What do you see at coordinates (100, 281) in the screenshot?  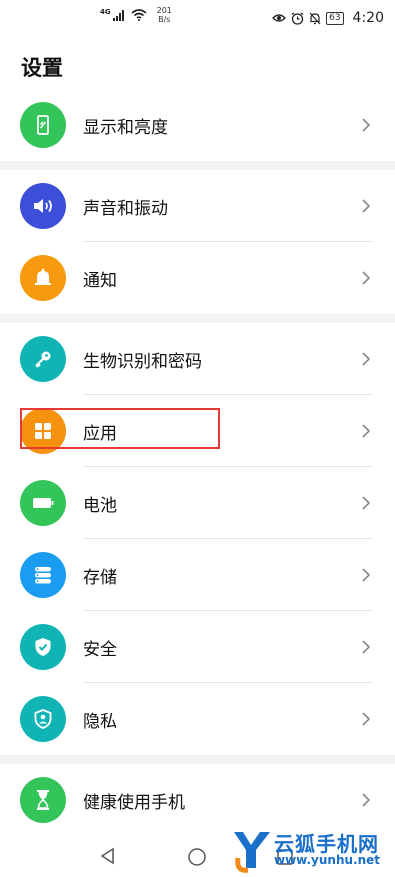 I see `settings-item-label: 通知` at bounding box center [100, 281].